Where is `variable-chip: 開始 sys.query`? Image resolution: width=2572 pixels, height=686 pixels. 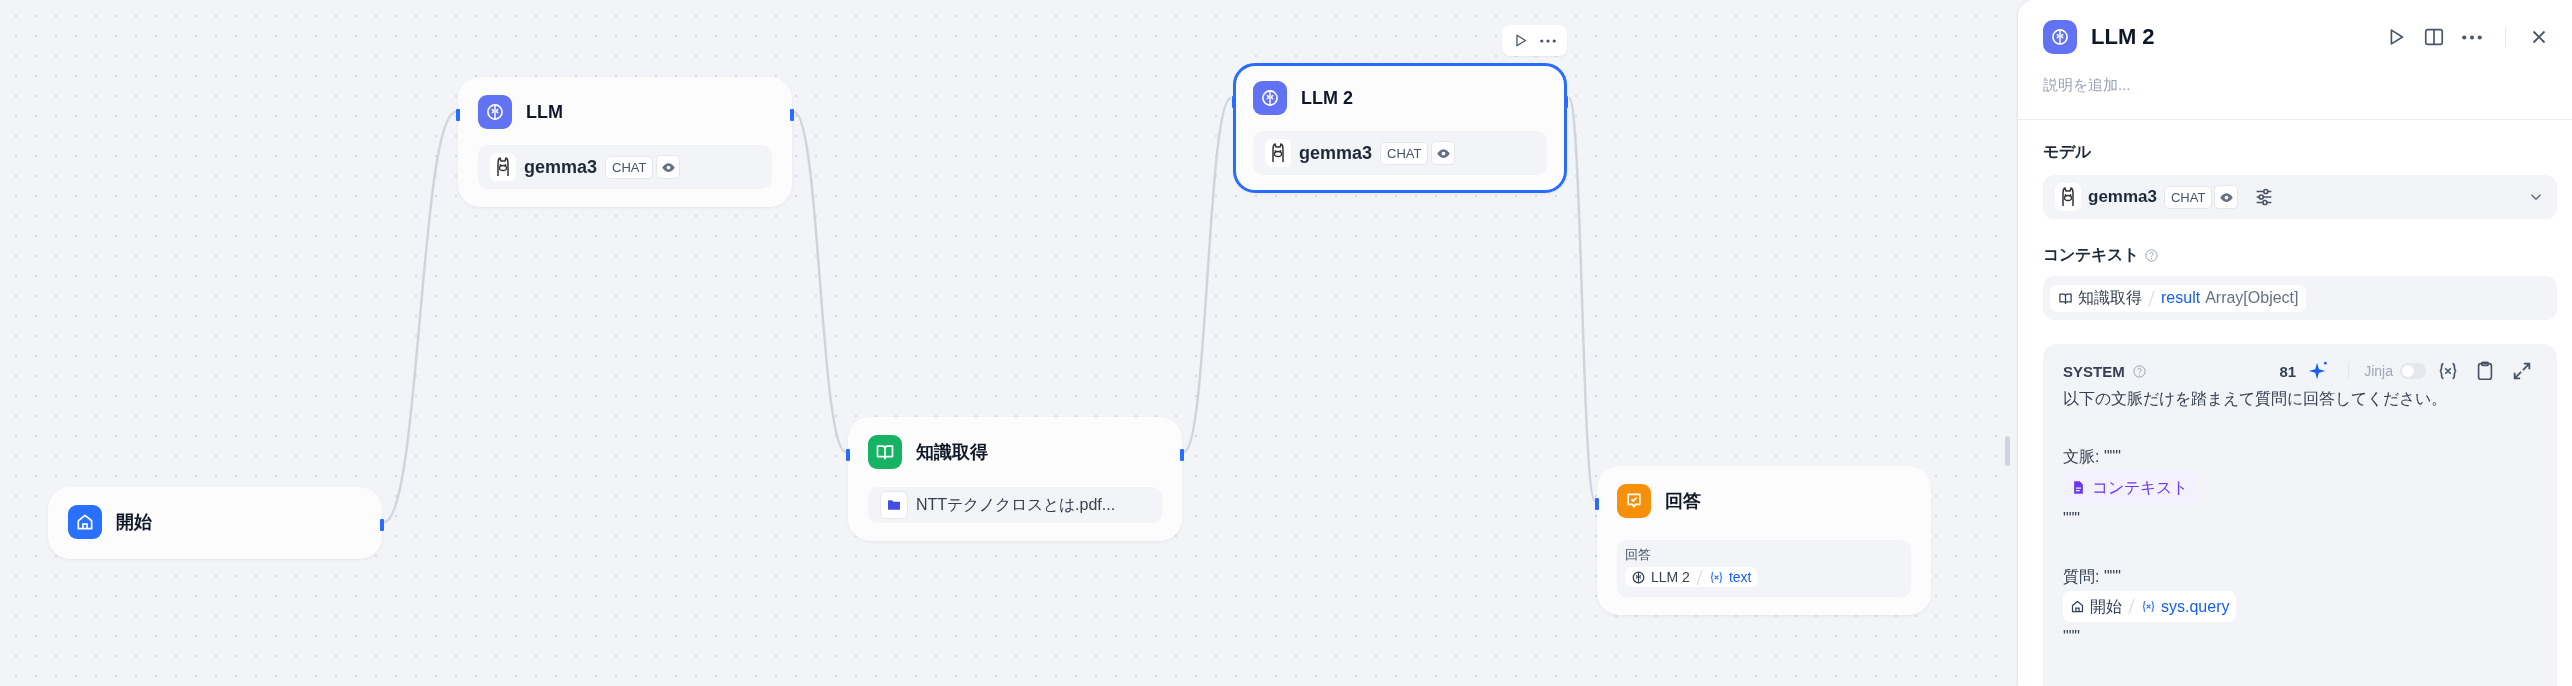
variable-chip: 開始 sys.query is located at coordinates (2150, 606).